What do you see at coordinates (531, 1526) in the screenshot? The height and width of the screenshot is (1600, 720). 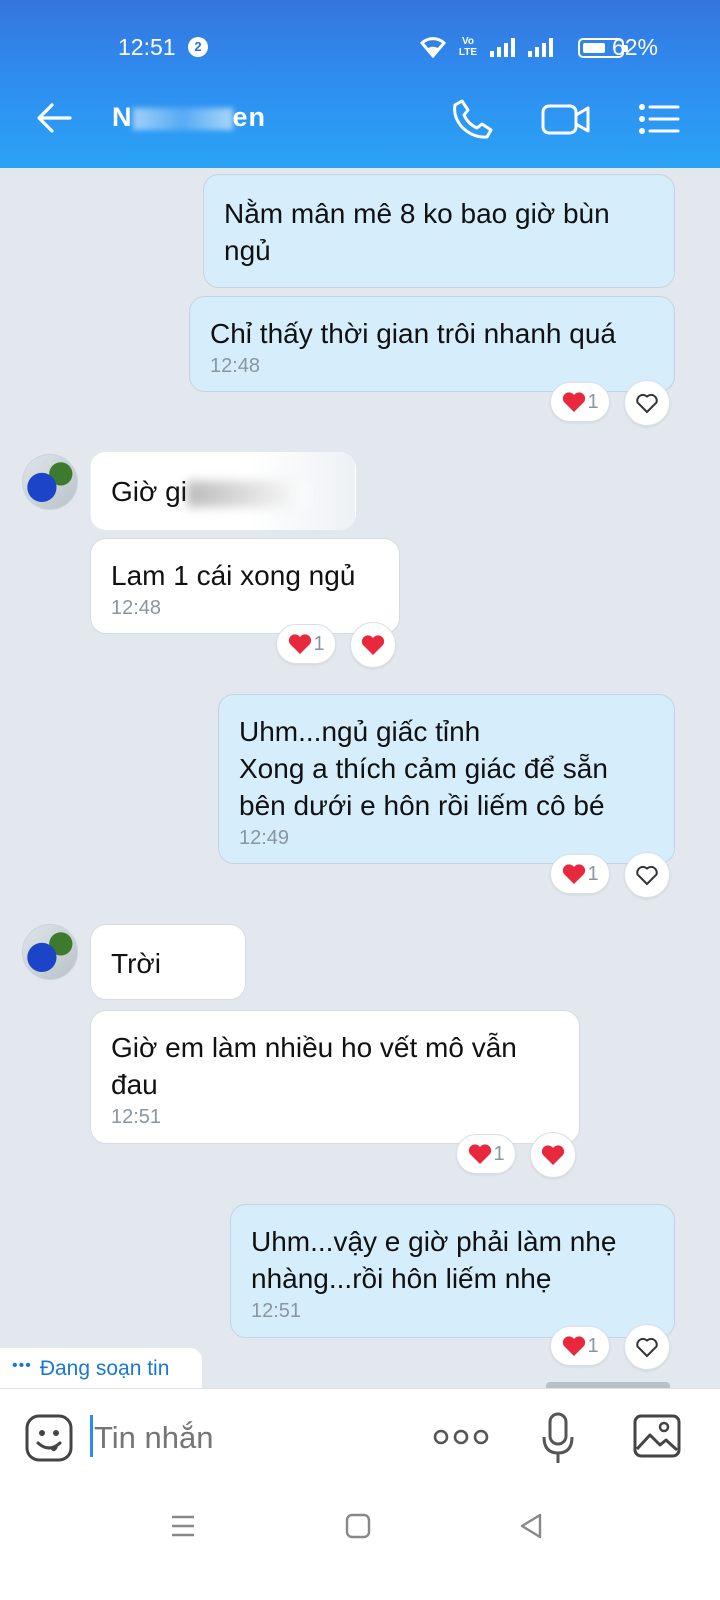 I see `nav-back-icon` at bounding box center [531, 1526].